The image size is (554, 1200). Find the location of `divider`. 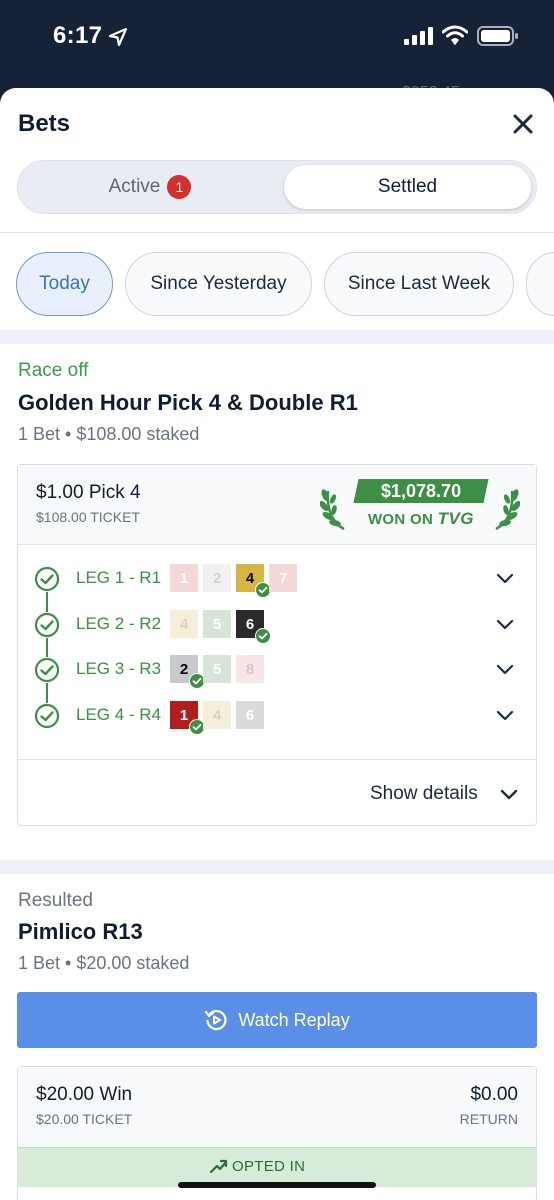

divider is located at coordinates (277, 232).